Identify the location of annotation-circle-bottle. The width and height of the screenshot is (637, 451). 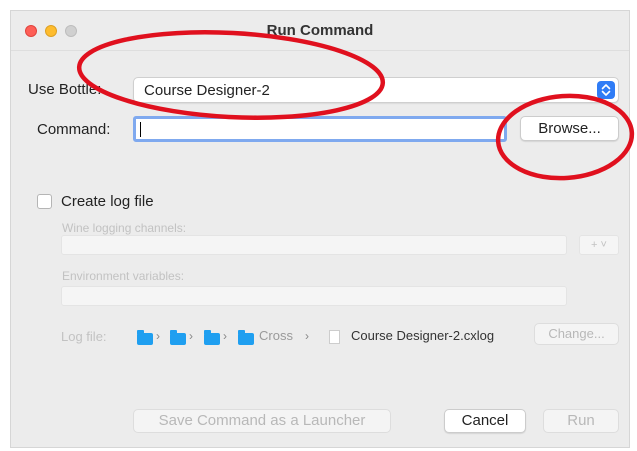
(231, 75).